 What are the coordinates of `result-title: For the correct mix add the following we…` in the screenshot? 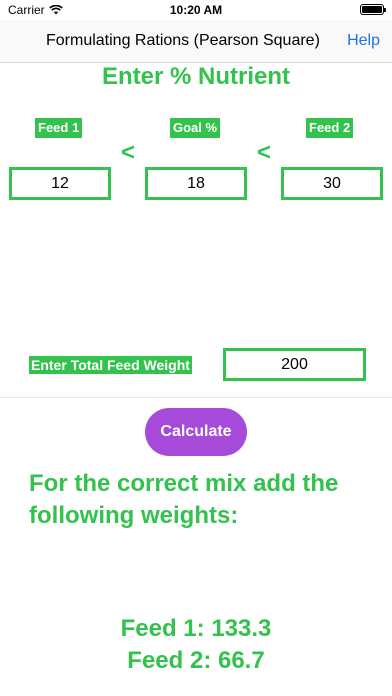 It's located at (184, 499).